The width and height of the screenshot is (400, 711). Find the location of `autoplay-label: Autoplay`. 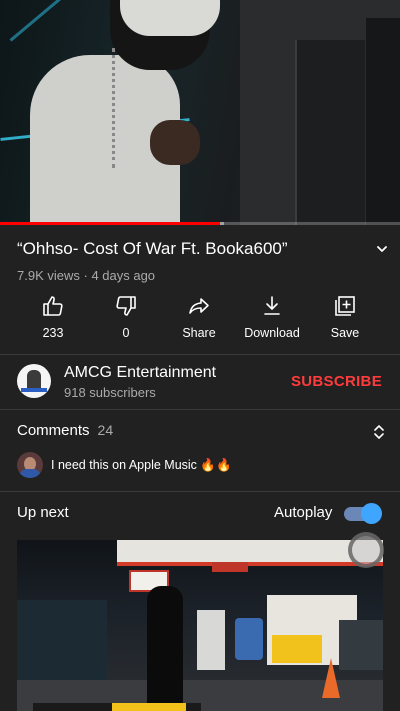

autoplay-label: Autoplay is located at coordinates (303, 512).